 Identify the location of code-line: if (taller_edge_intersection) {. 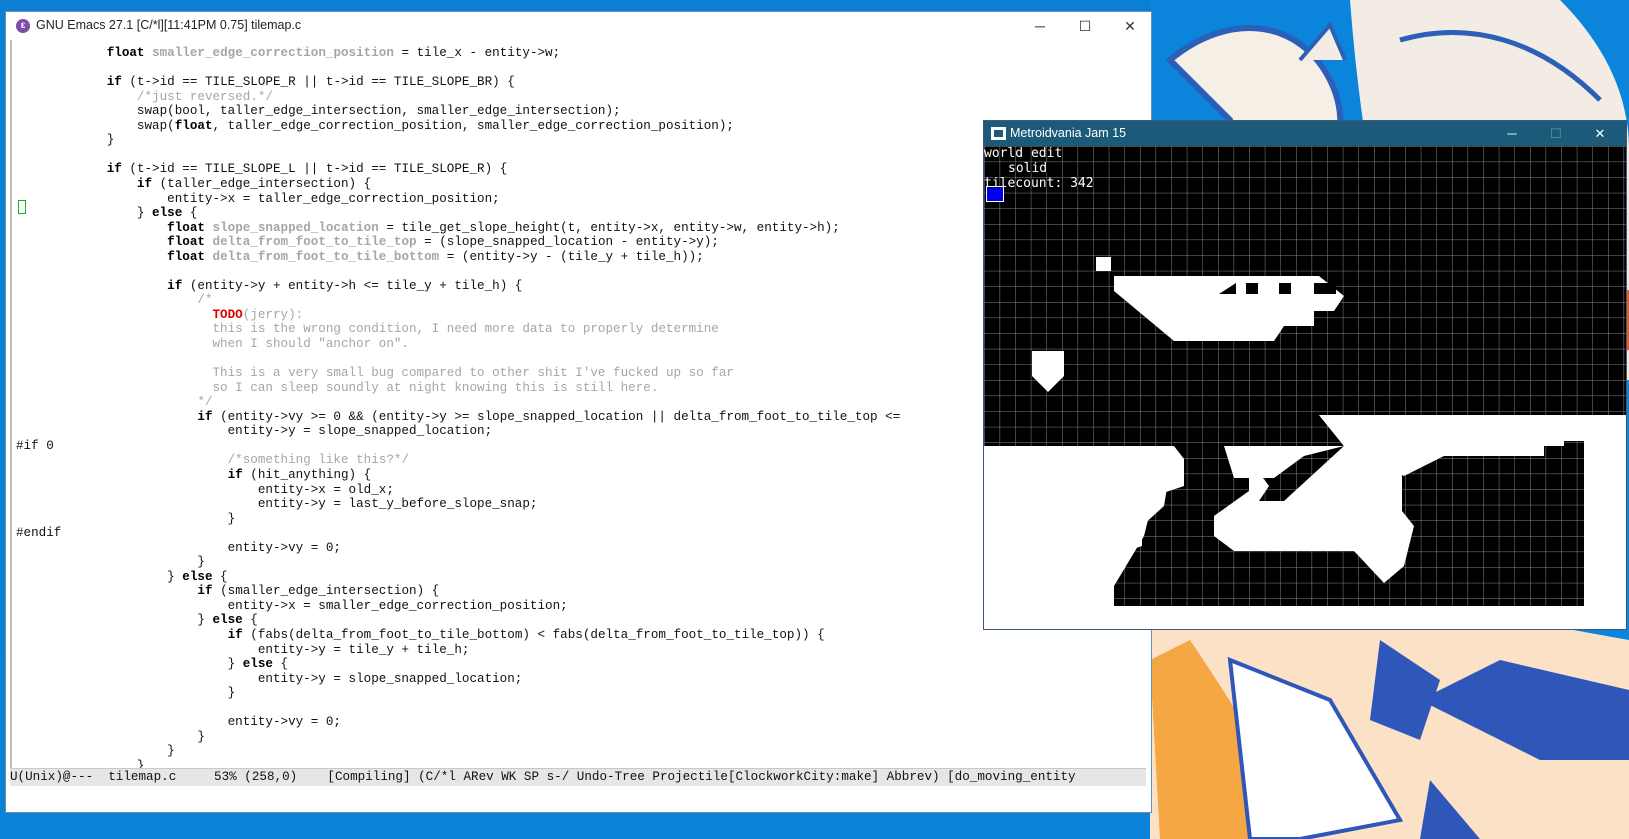
(193, 184).